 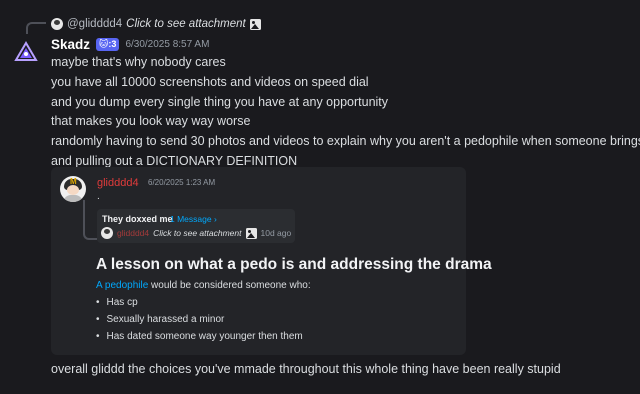 What do you see at coordinates (151, 121) in the screenshot?
I see `message-line: that makes you look way way worse` at bounding box center [151, 121].